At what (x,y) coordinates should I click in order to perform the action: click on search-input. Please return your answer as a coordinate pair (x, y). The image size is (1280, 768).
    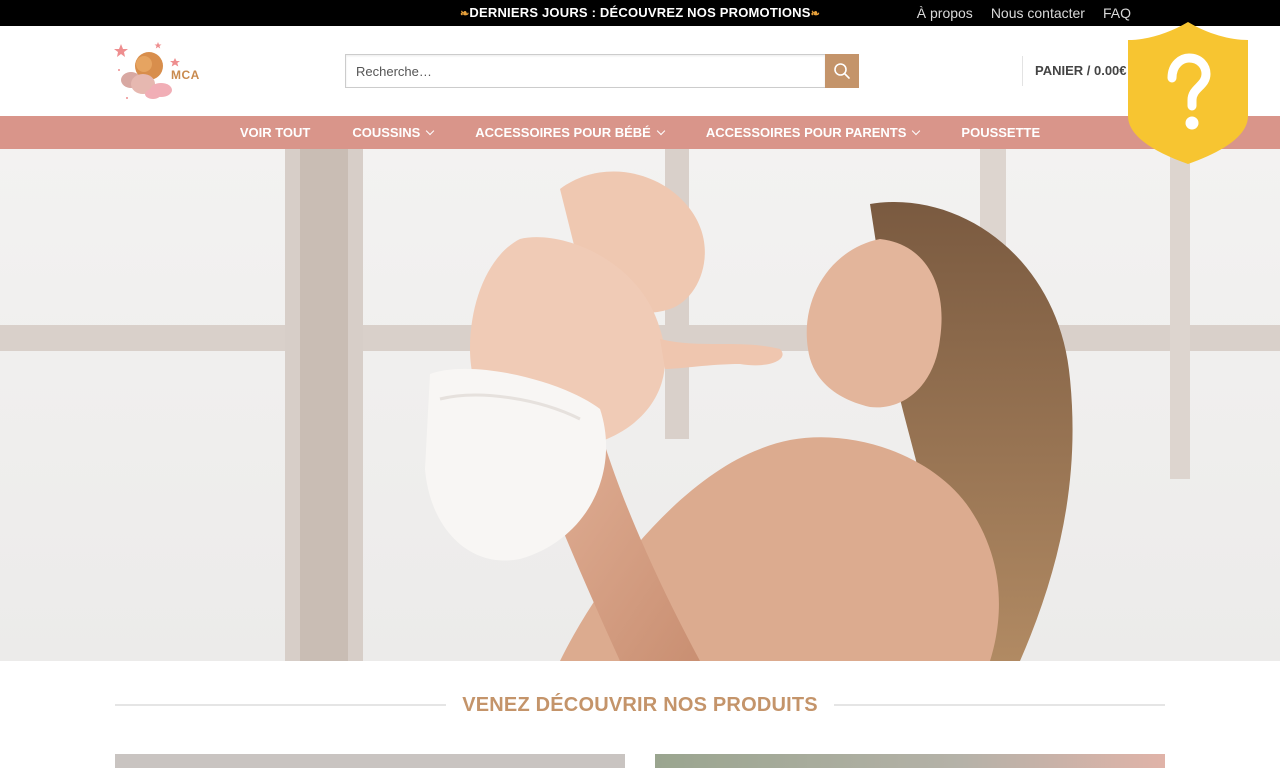
    Looking at the image, I should click on (585, 71).